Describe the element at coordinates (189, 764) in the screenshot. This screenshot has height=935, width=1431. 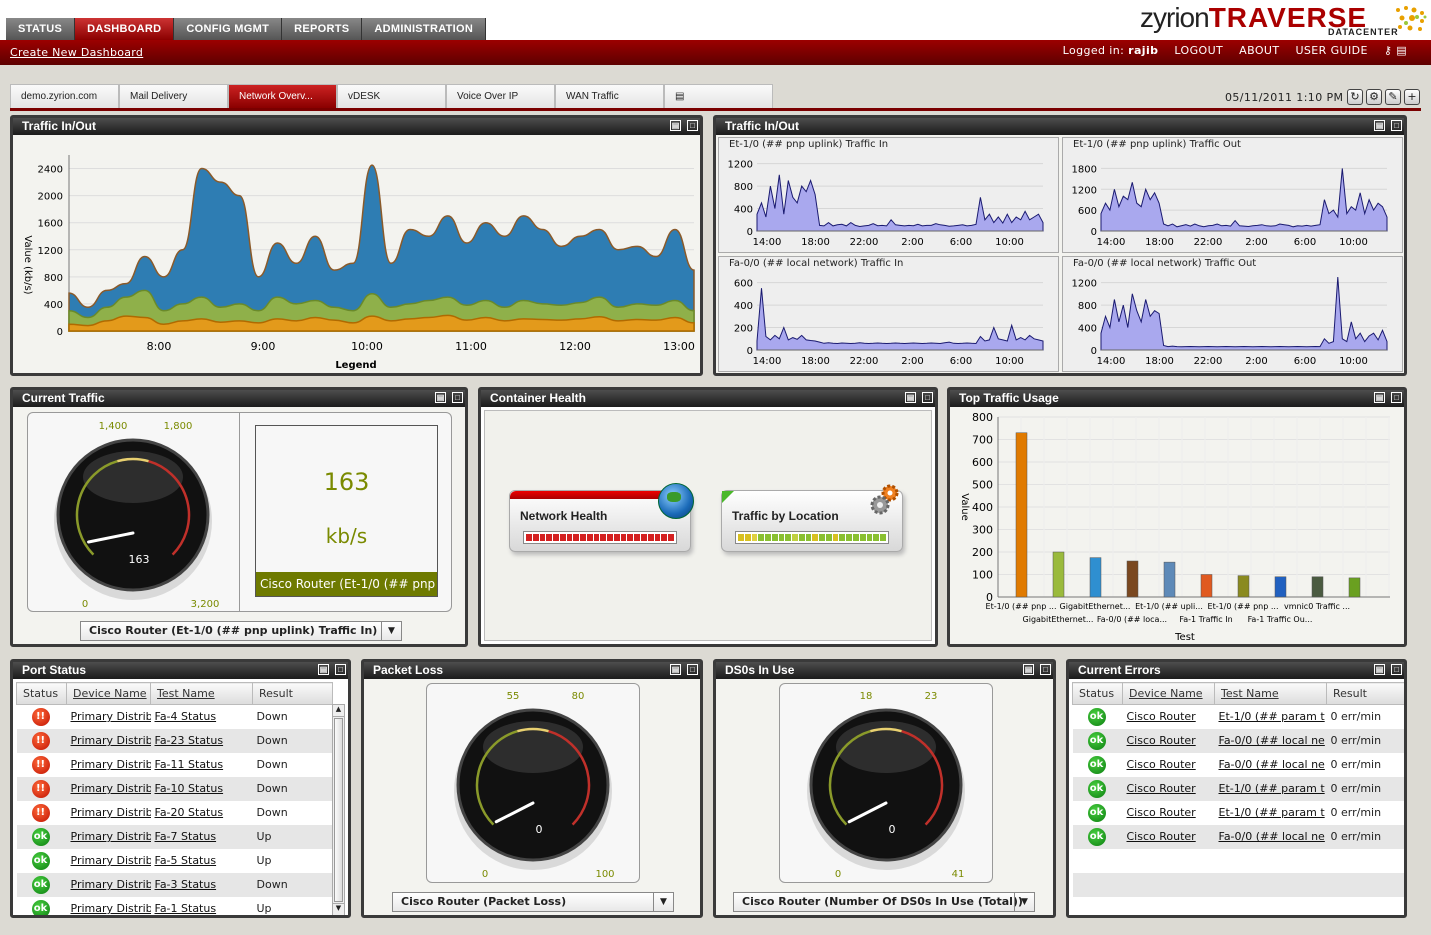
I see `test-link: Fa-11 Status` at that location.